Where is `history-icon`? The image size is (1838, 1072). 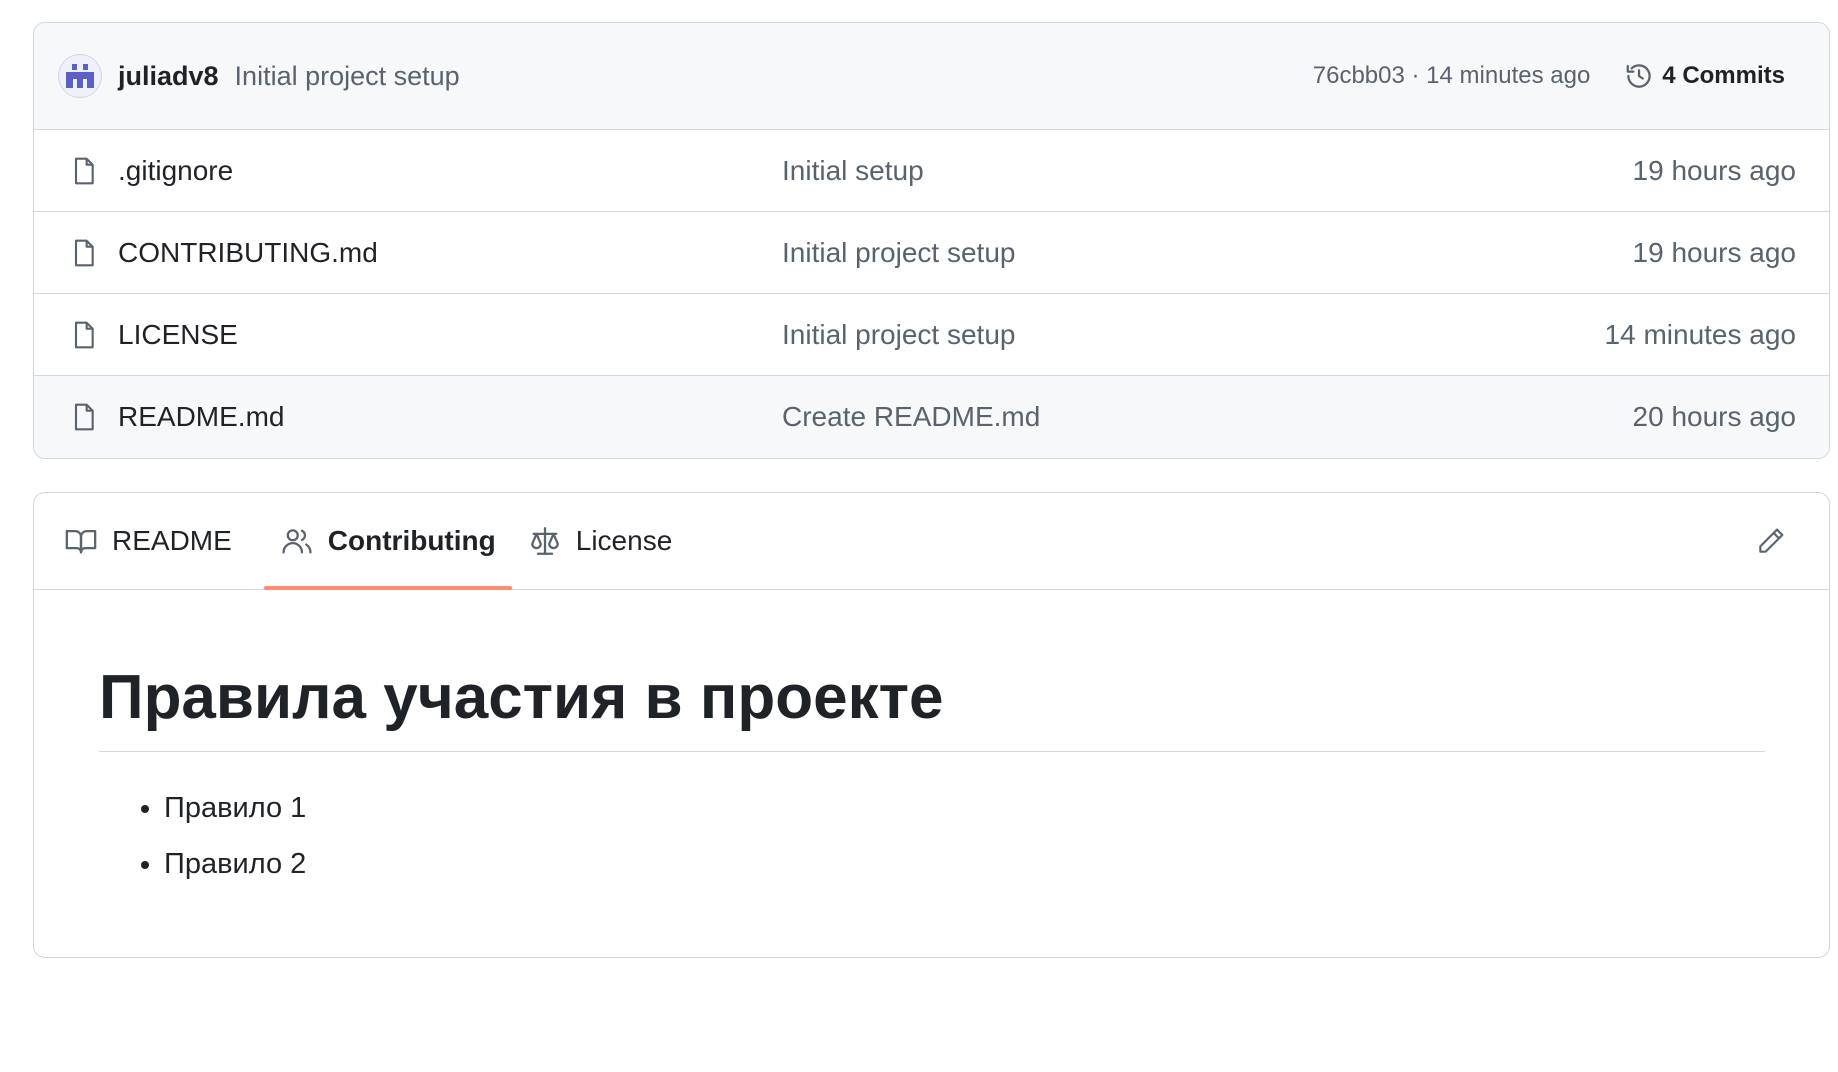 history-icon is located at coordinates (1638, 76).